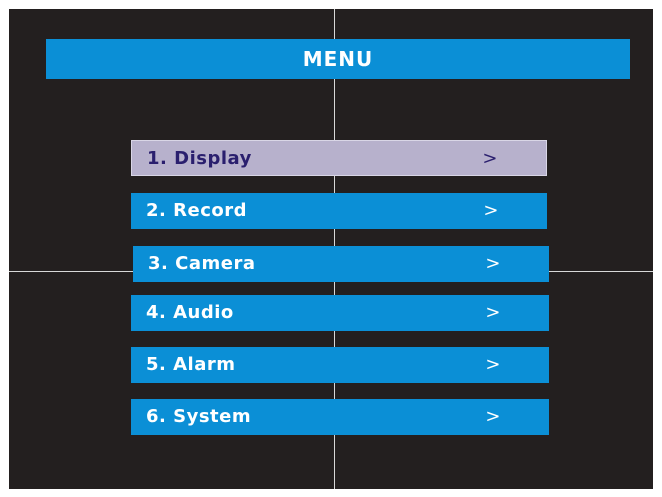 The width and height of the screenshot is (662, 497). What do you see at coordinates (339, 211) in the screenshot?
I see `menu-item-record: 2. Record >` at bounding box center [339, 211].